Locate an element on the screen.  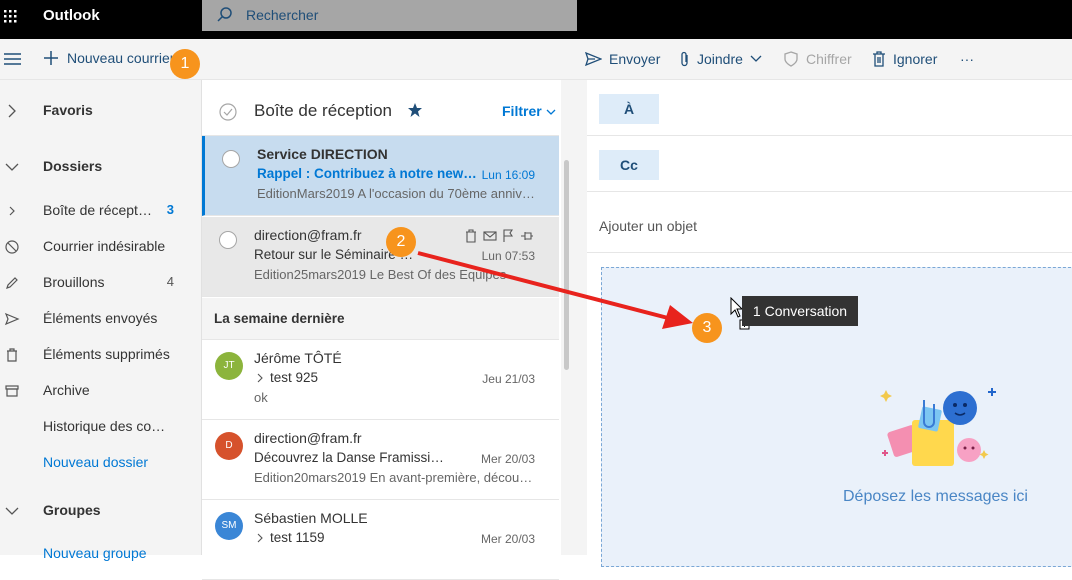
filter-label: Filtrer is located at coordinates (522, 111).